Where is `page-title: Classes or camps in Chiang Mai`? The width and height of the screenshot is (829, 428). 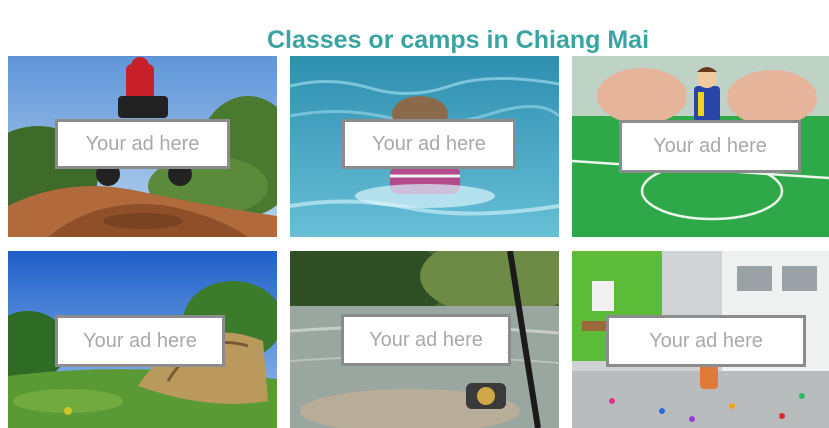 page-title: Classes or camps in Chiang Mai is located at coordinates (458, 39).